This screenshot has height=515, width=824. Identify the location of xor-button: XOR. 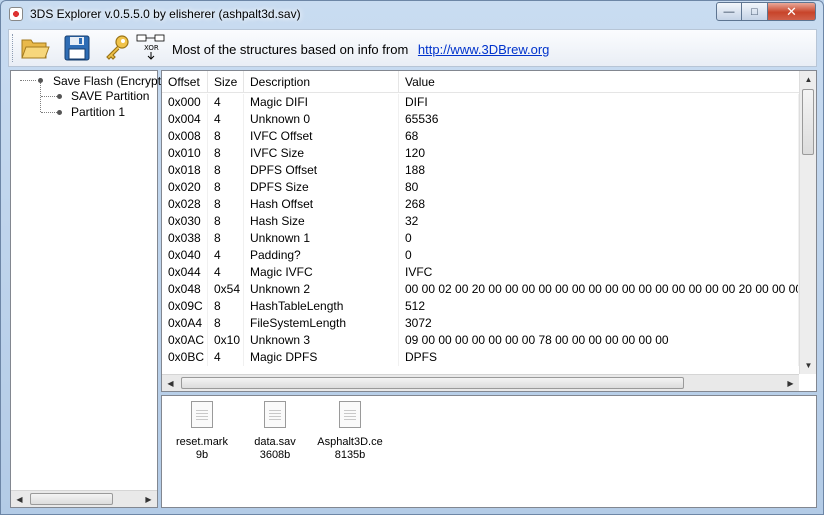
(151, 48).